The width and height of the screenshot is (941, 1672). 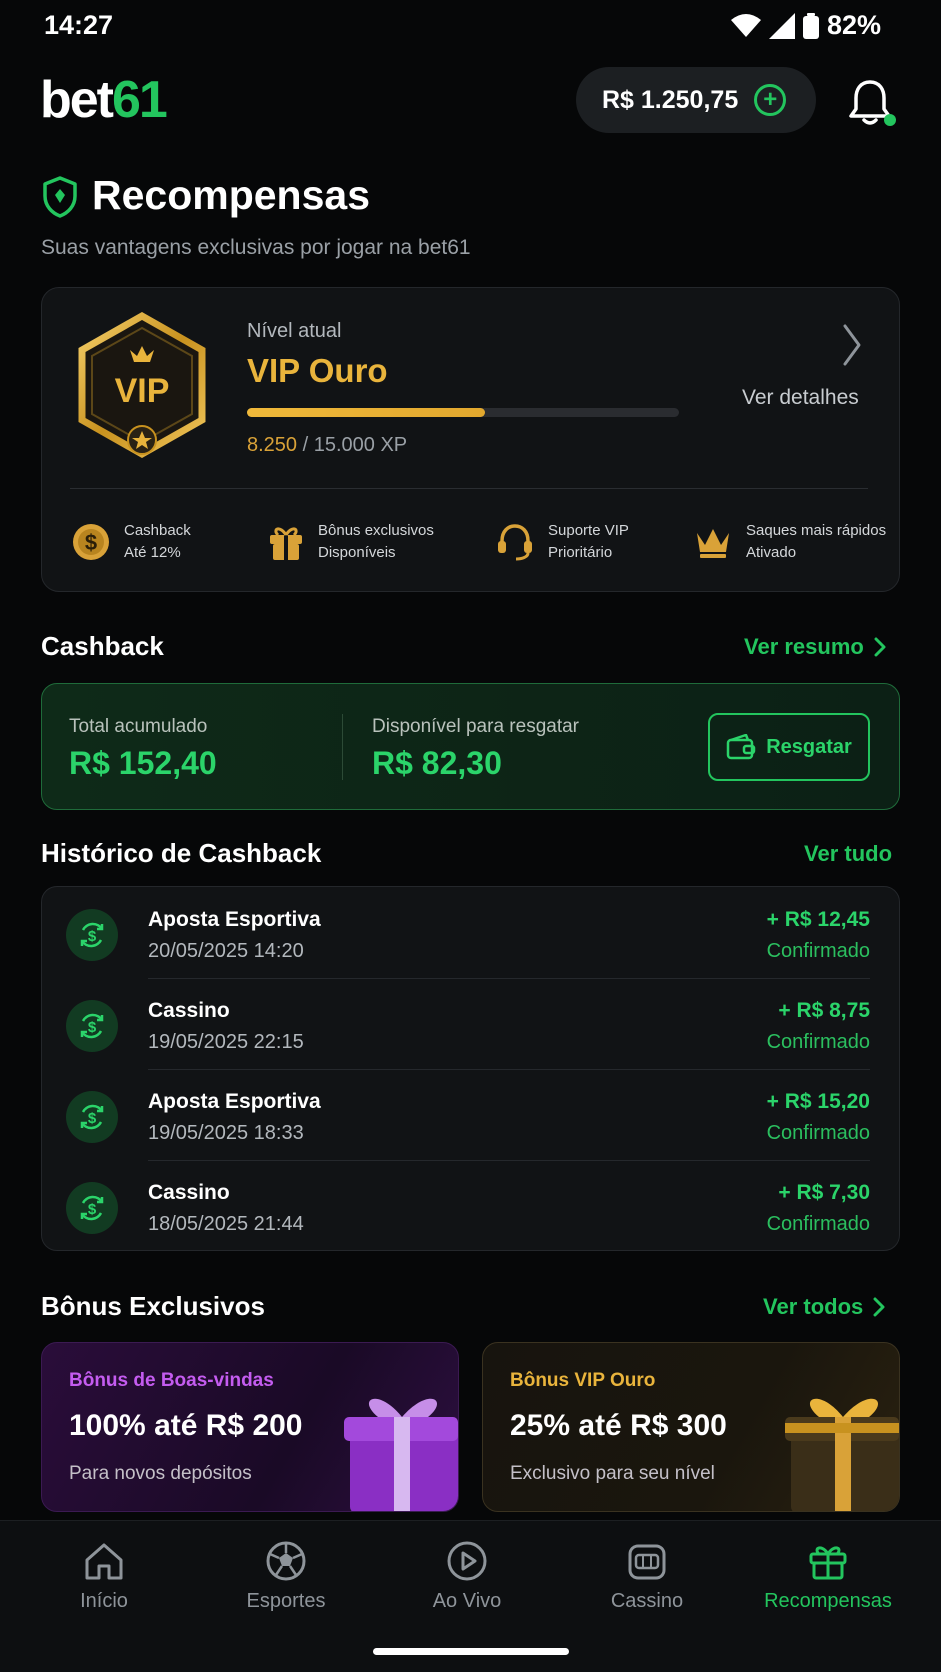 I want to click on notification-dot, so click(x=890, y=120).